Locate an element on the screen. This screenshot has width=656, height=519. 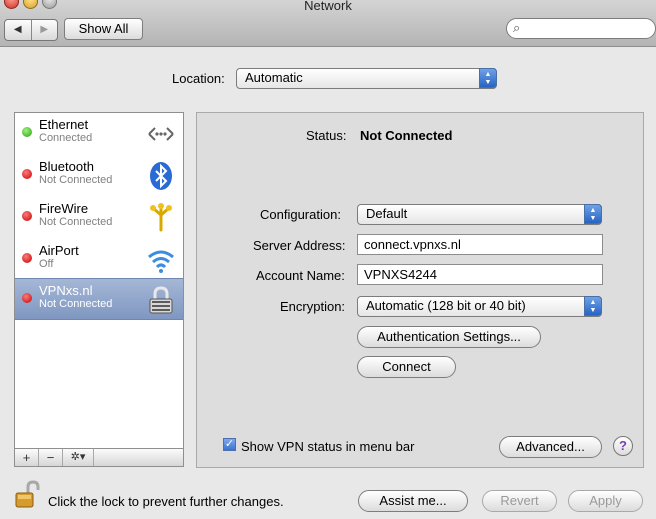
firewire-icon is located at coordinates (161, 217).